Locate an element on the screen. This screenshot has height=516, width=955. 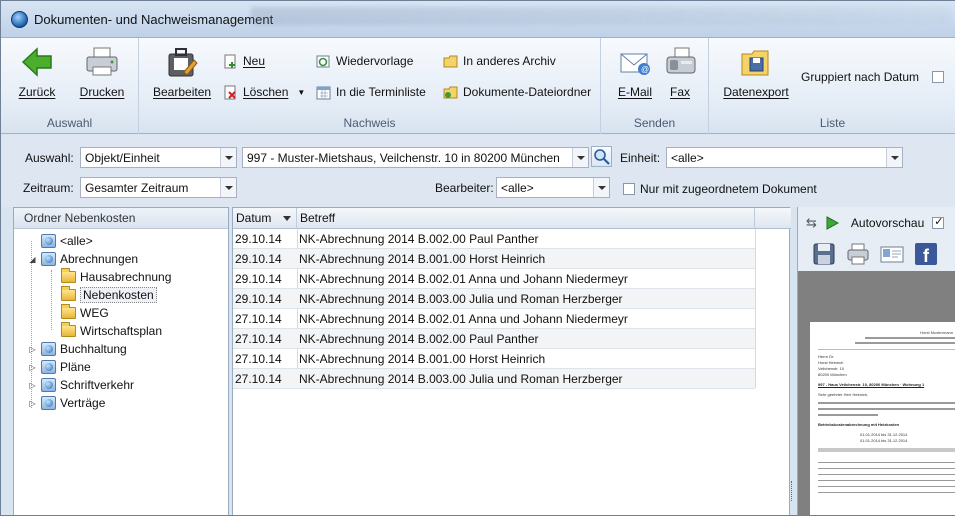
link-icon: ⇆ is located at coordinates (811, 223).